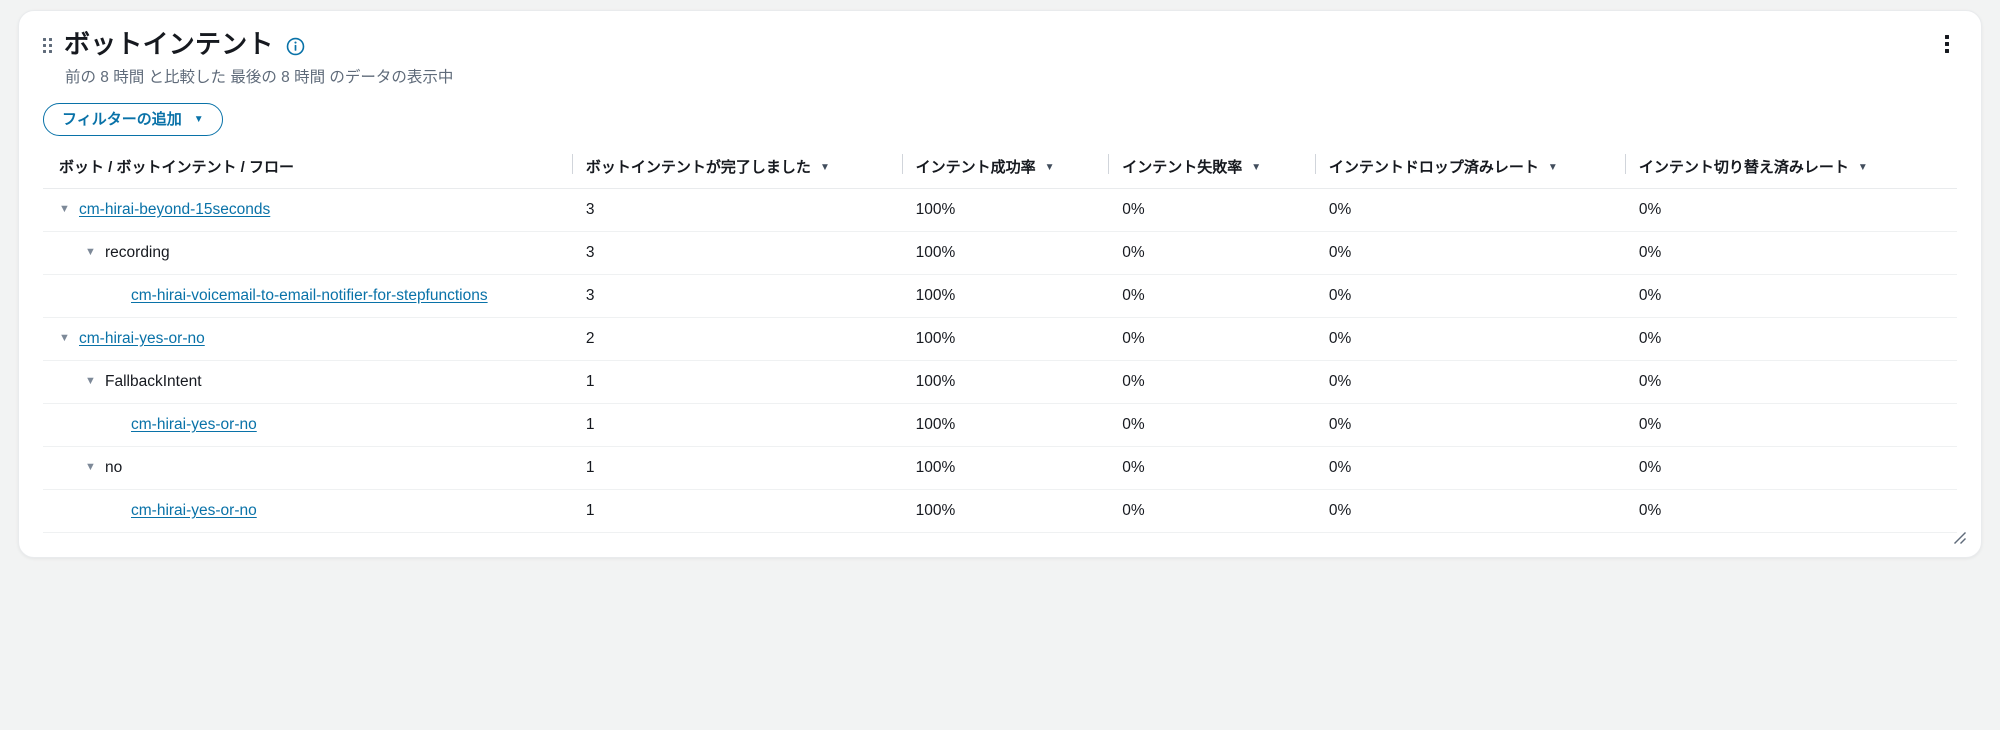 The width and height of the screenshot is (2000, 730). What do you see at coordinates (307, 382) in the screenshot?
I see `cell-bot-intent-flow: ▼ FallbackIntent` at bounding box center [307, 382].